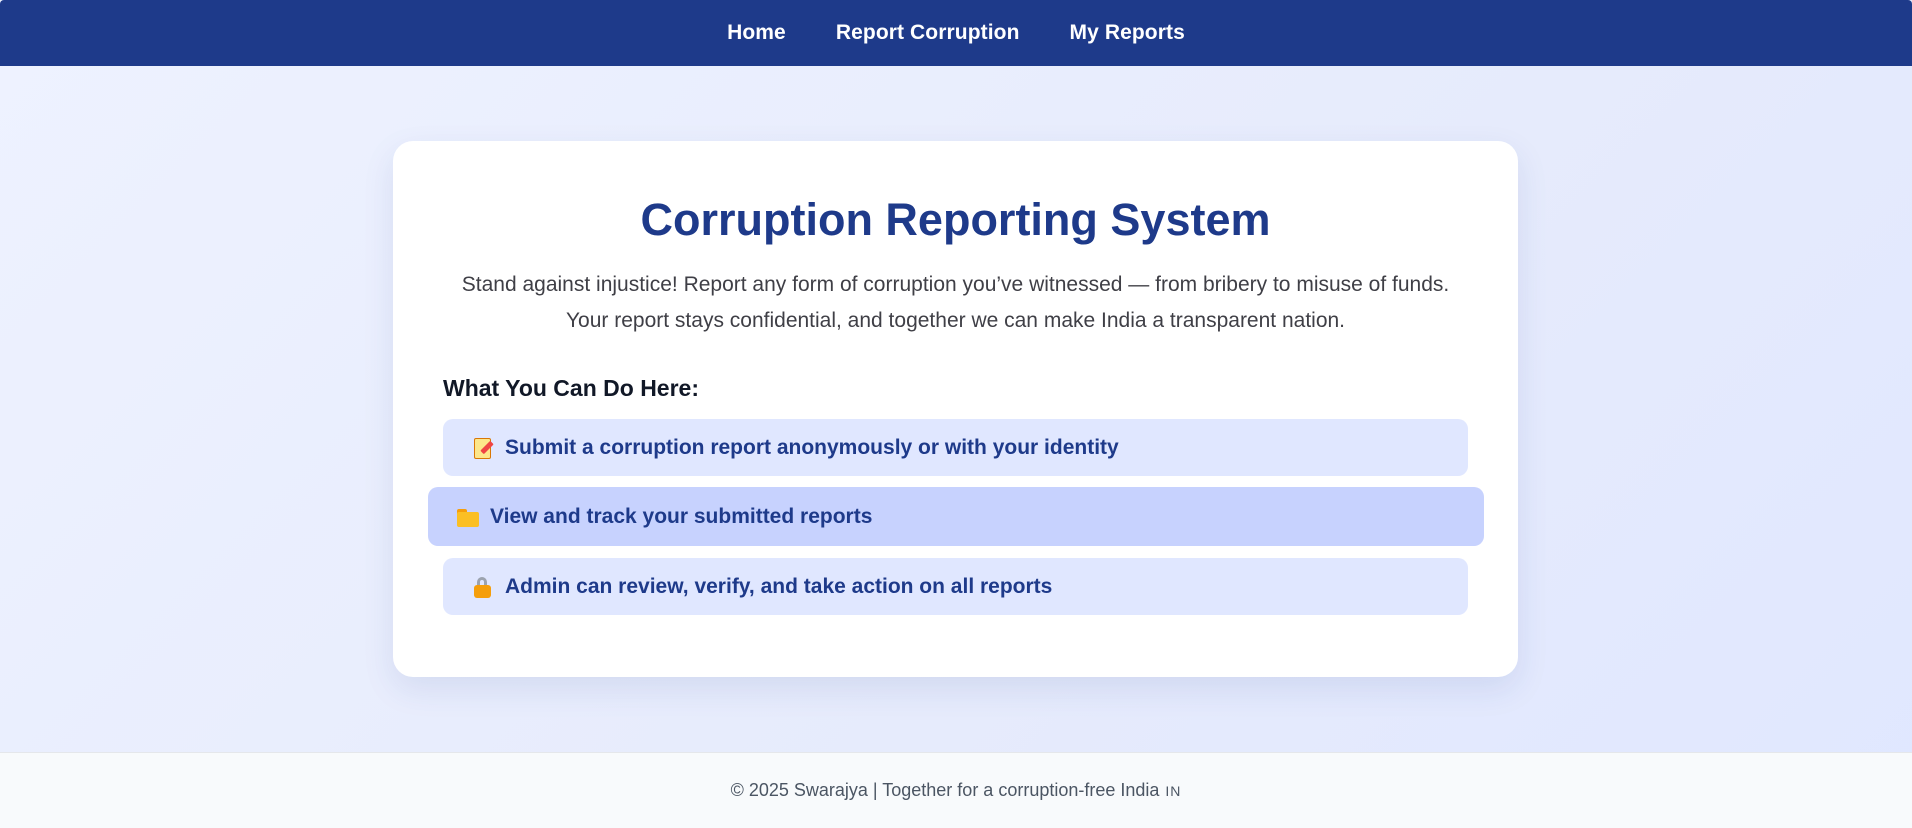 Image resolution: width=1912 pixels, height=828 pixels. Describe the element at coordinates (756, 33) in the screenshot. I see `nav-home-link: Home` at that location.